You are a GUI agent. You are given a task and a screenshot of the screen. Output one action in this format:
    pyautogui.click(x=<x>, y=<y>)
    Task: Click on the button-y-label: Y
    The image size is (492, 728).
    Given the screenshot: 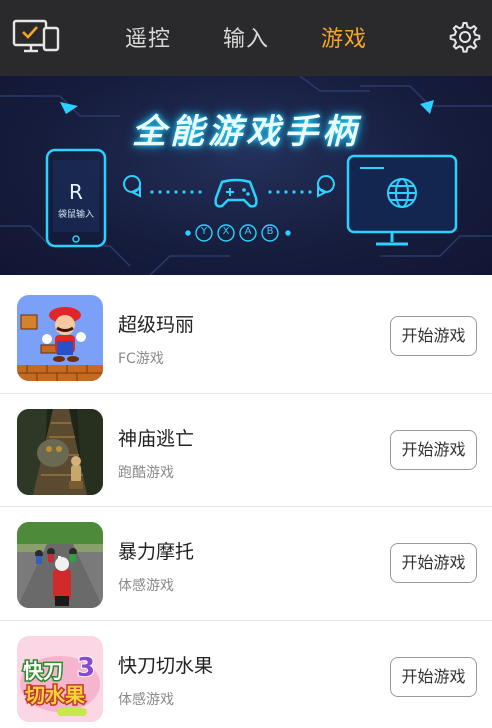 What is the action you would take?
    pyautogui.click(x=204, y=231)
    